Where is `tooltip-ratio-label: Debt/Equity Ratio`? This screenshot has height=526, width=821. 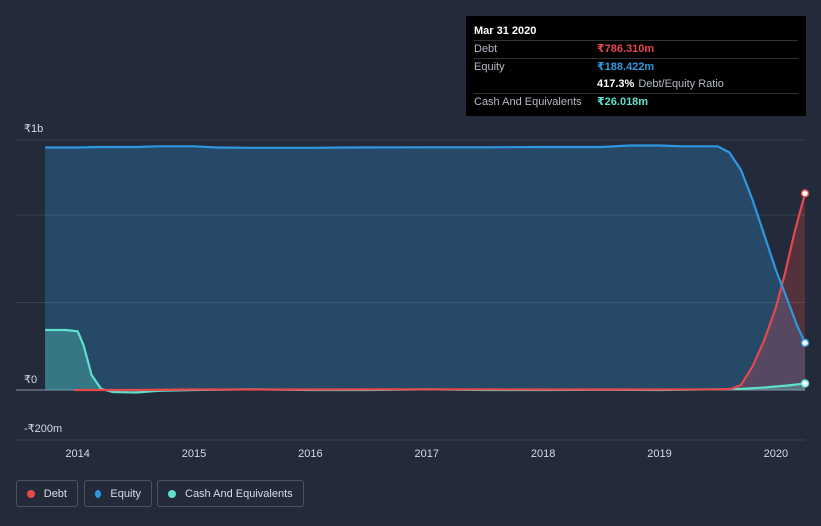
tooltip-ratio-label: Debt/Equity Ratio is located at coordinates (681, 84).